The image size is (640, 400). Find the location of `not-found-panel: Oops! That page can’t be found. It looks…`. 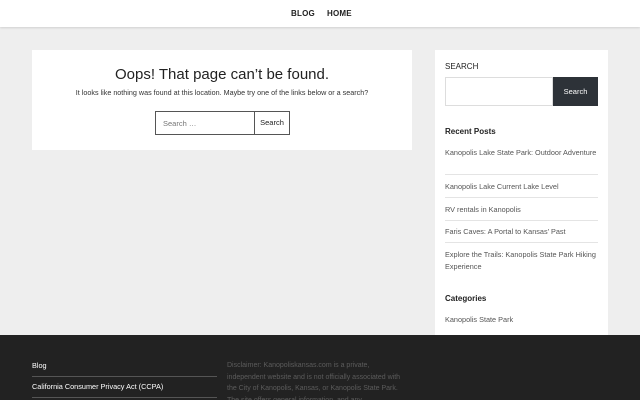

not-found-panel: Oops! That page can’t be found. It looks… is located at coordinates (222, 100).